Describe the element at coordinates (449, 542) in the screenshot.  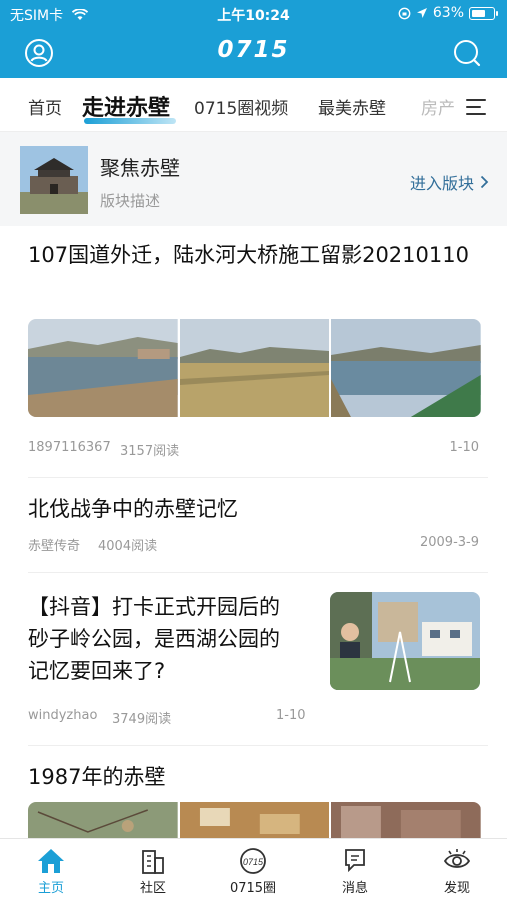
I see `article-date: 2009-3-9` at that location.